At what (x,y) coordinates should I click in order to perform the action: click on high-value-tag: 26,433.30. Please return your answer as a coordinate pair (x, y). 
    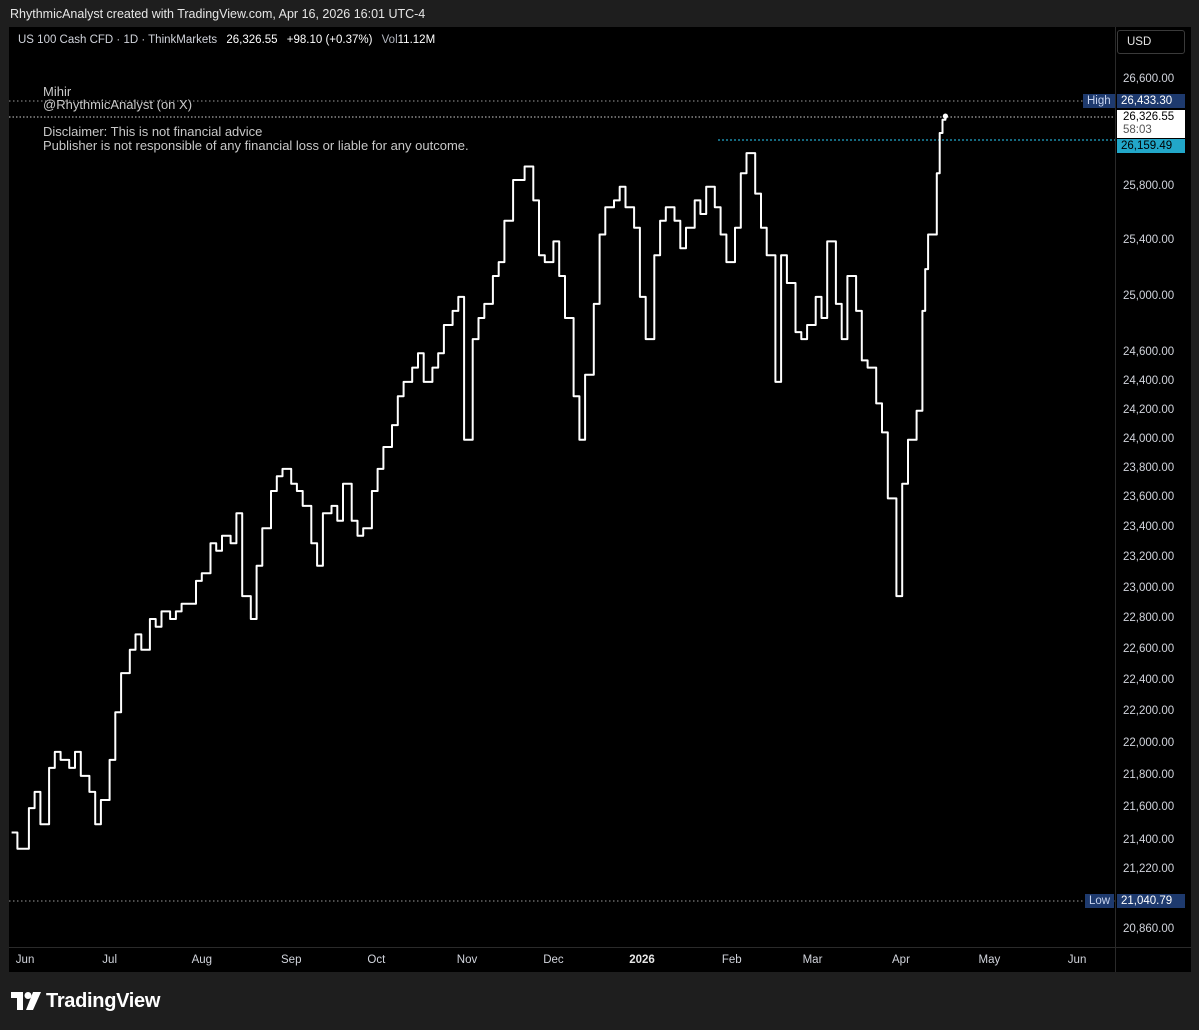
    Looking at the image, I should click on (1151, 101).